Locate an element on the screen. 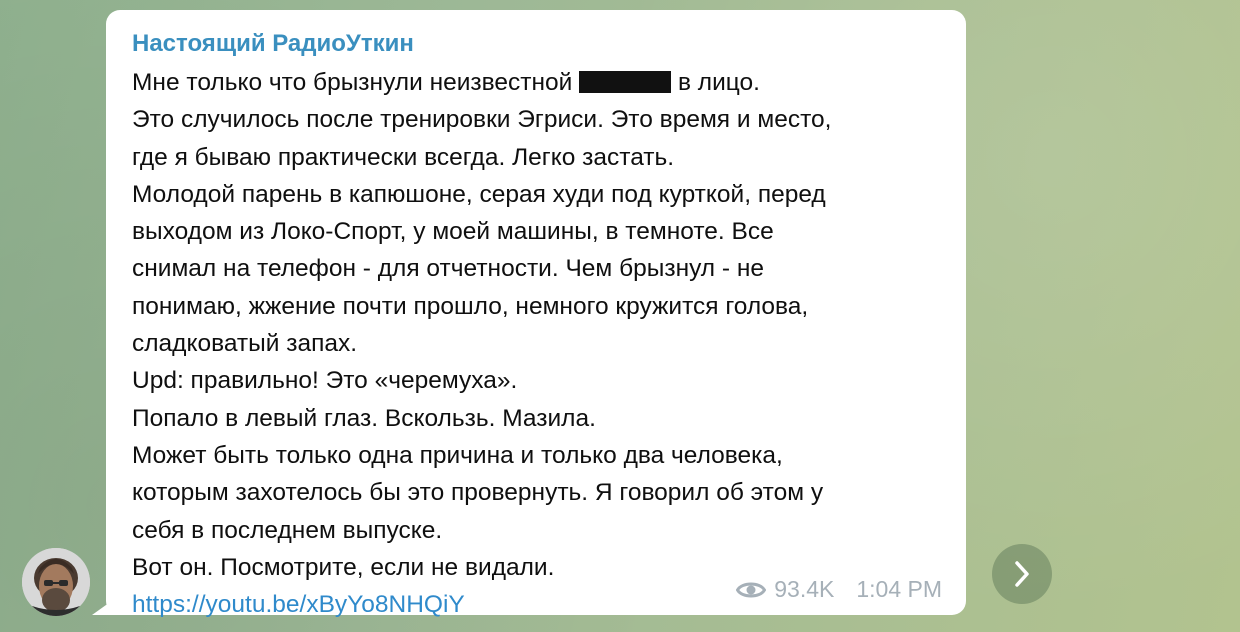  avatar-image is located at coordinates (56, 582).